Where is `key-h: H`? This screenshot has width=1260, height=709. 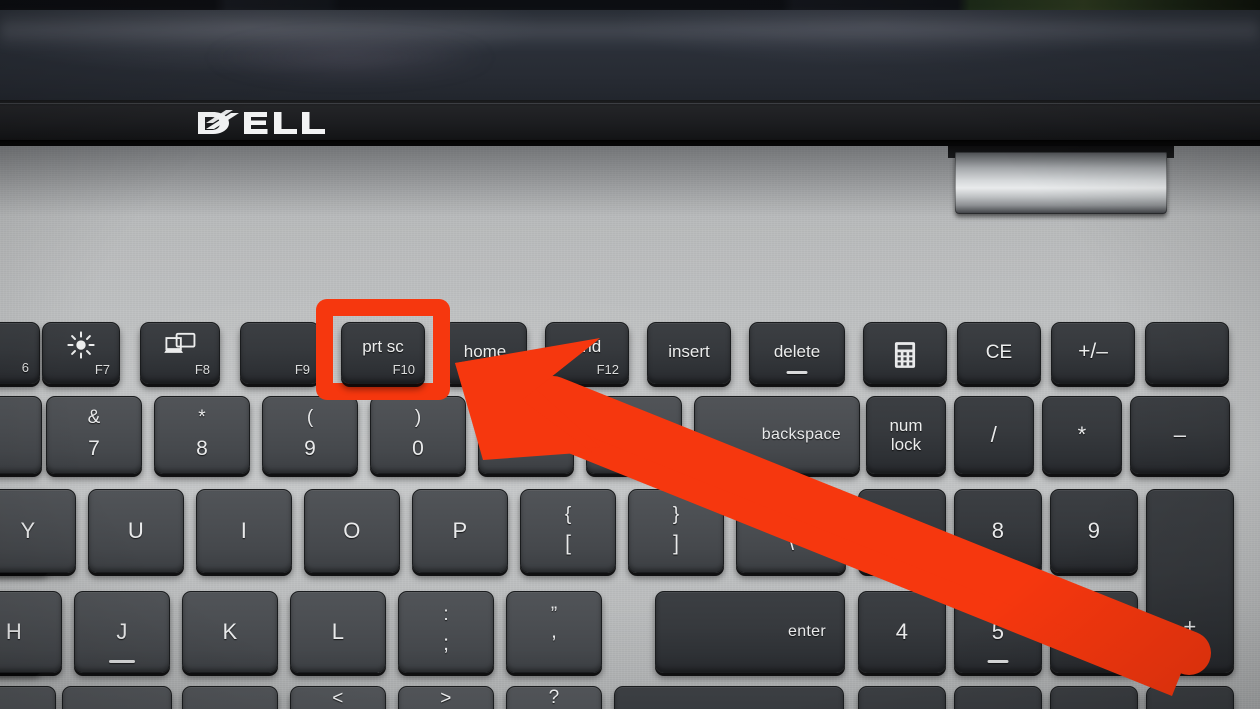
key-h: H is located at coordinates (31, 632).